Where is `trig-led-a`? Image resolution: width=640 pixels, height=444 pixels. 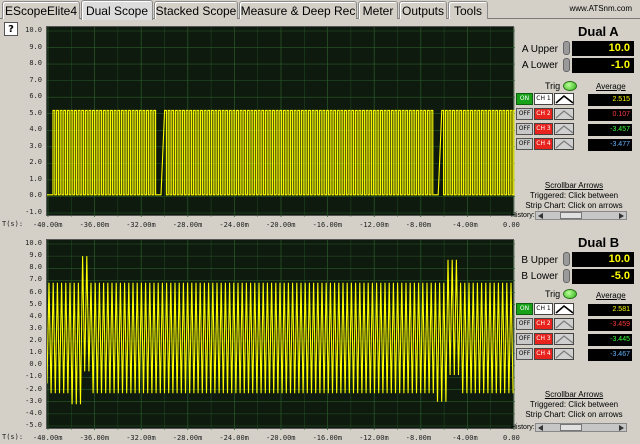 trig-led-a is located at coordinates (570, 86).